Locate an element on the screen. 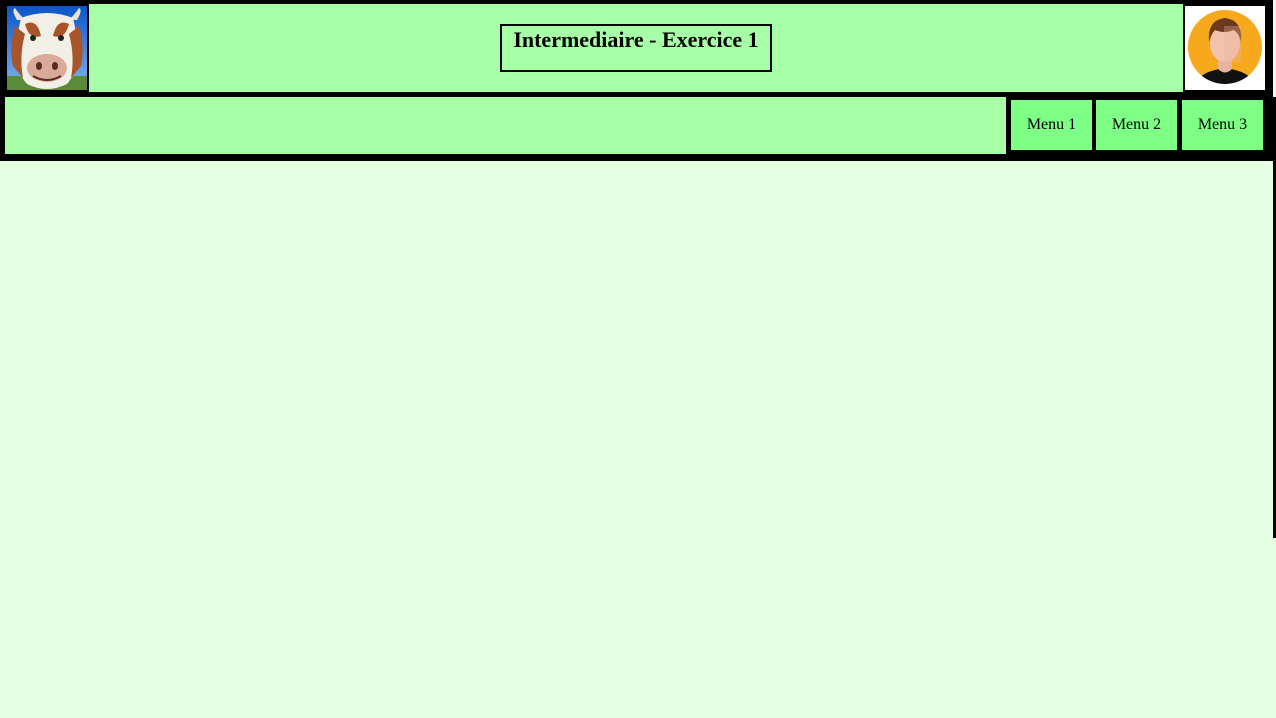 Image resolution: width=1276 pixels, height=718 pixels. menu-item-label: Menu 3 is located at coordinates (1222, 124).